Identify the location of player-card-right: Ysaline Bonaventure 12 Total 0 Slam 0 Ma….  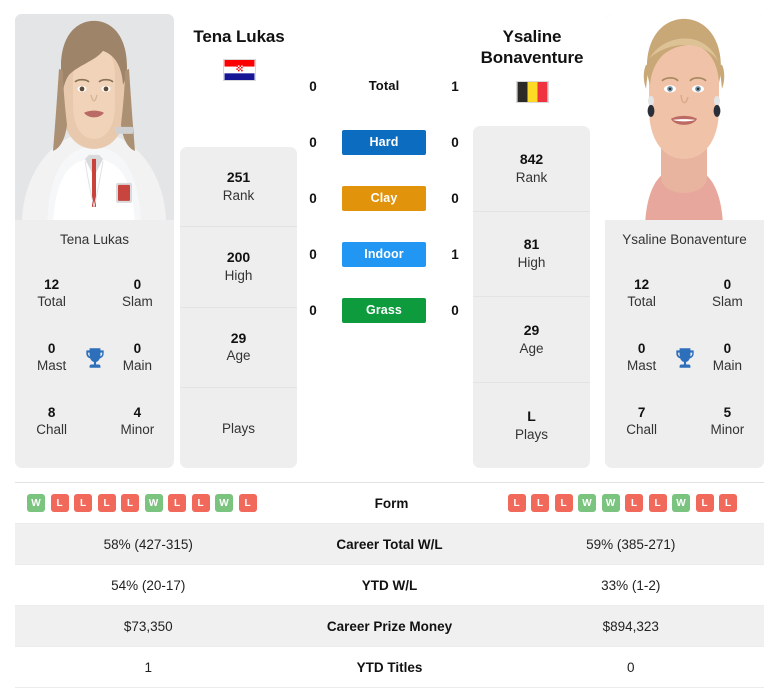
(684, 241).